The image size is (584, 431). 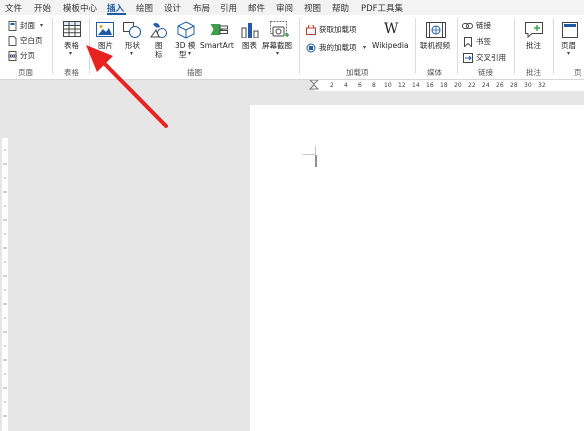 What do you see at coordinates (144, 8) in the screenshot?
I see `tab-draw: 绘图` at bounding box center [144, 8].